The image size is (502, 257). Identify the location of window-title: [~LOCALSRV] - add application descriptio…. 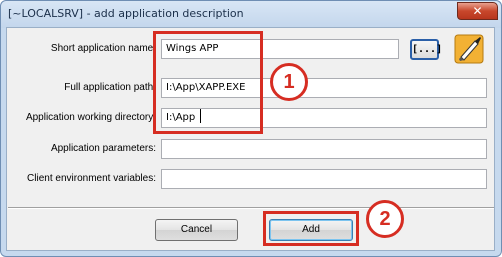
(126, 13).